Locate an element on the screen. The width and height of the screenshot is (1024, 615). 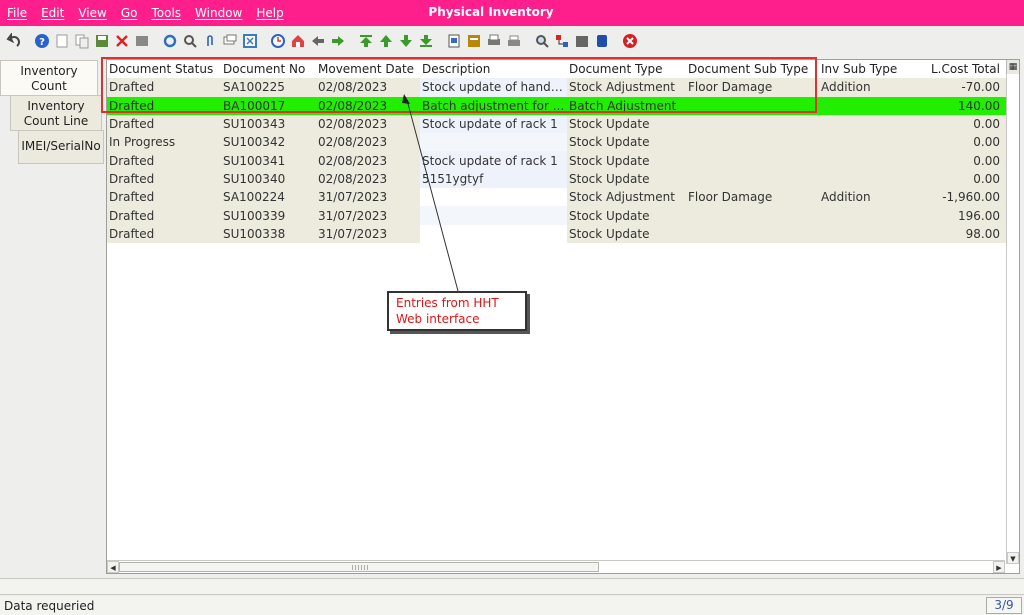
tab-imei-serialno: IMEI/SerialNo is located at coordinates (61, 147).